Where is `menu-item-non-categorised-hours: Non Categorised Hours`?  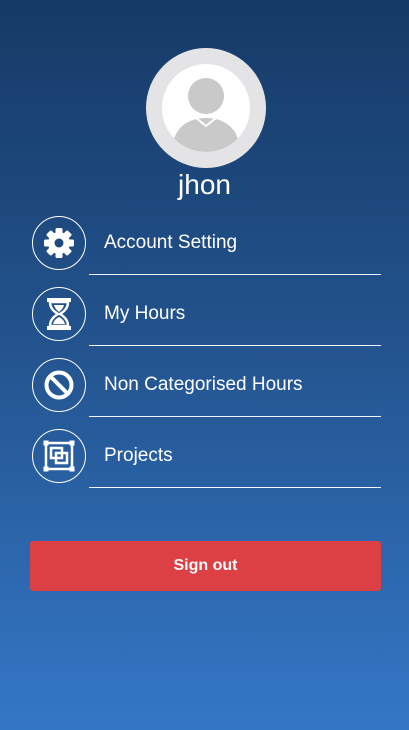 menu-item-non-categorised-hours: Non Categorised Hours is located at coordinates (206, 393).